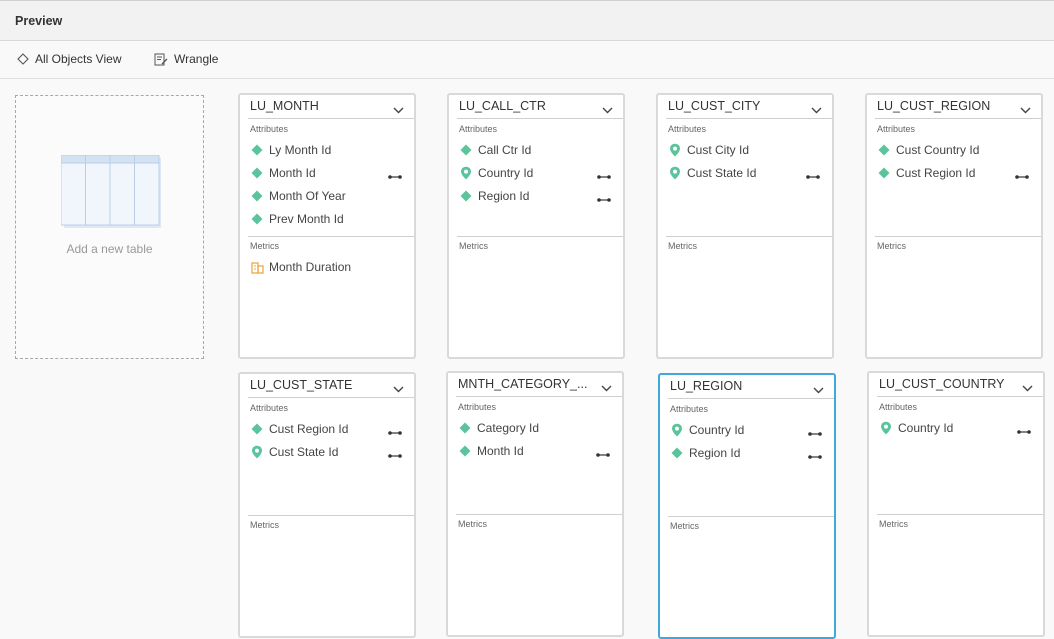  What do you see at coordinates (750, 150) in the screenshot?
I see `attribute-row: Cust City Id` at bounding box center [750, 150].